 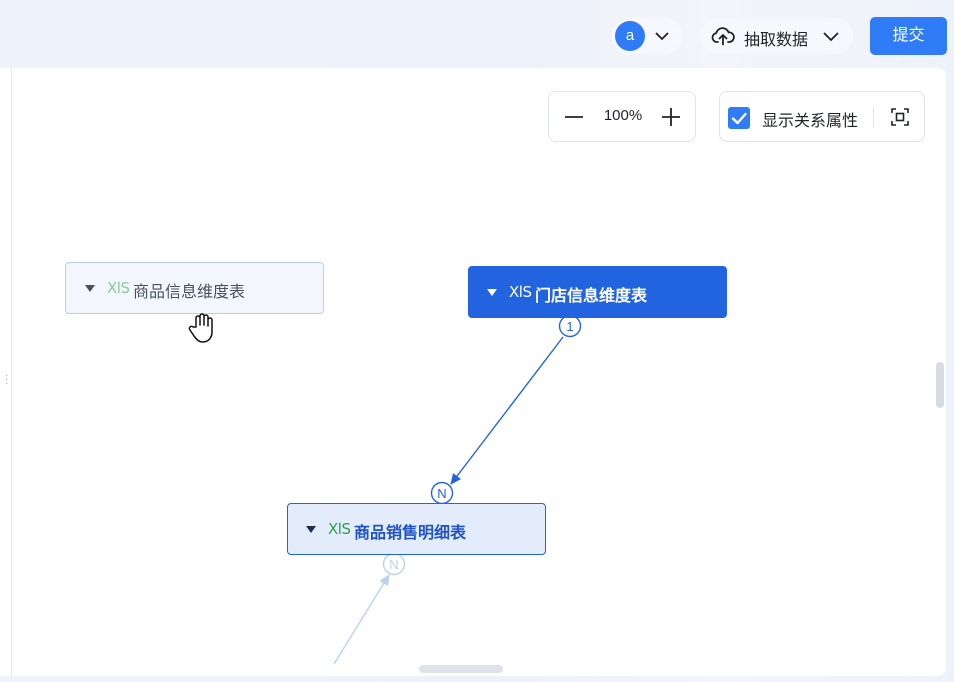 What do you see at coordinates (410, 533) in the screenshot?
I see `table-node-name: 商品销售明细表` at bounding box center [410, 533].